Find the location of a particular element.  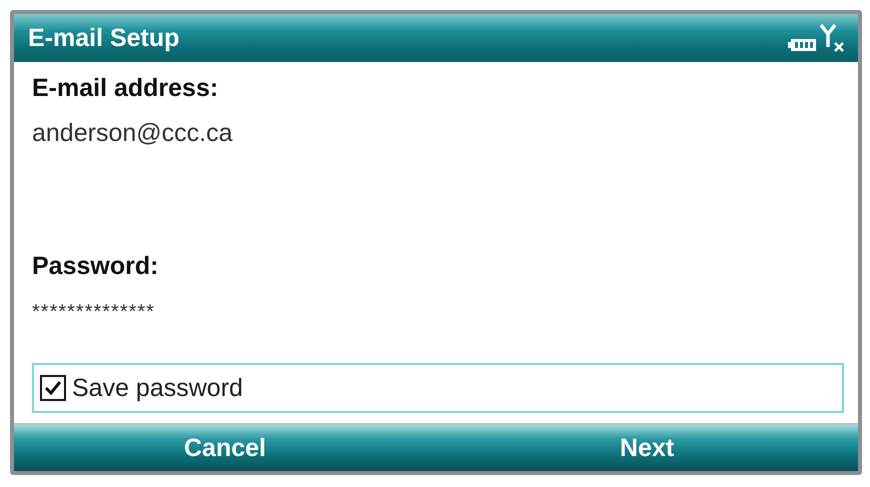

email-value: anderson@ccc.ca is located at coordinates (132, 133).